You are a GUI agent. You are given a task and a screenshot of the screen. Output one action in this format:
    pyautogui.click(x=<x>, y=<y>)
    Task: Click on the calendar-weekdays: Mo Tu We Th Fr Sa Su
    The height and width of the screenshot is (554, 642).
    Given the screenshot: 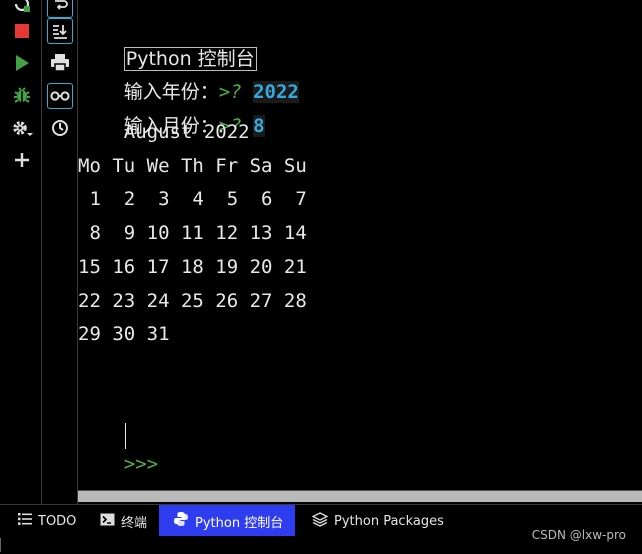 What is the action you would take?
    pyautogui.click(x=192, y=166)
    